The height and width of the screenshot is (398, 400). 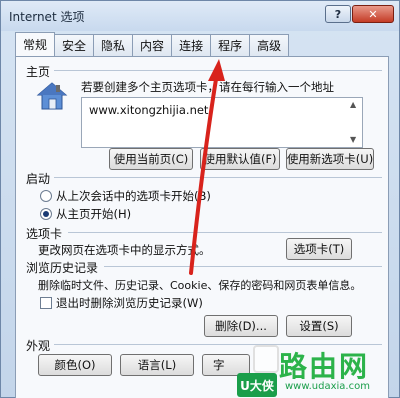 I want to click on watermark-ghost-icon, so click(x=266, y=359).